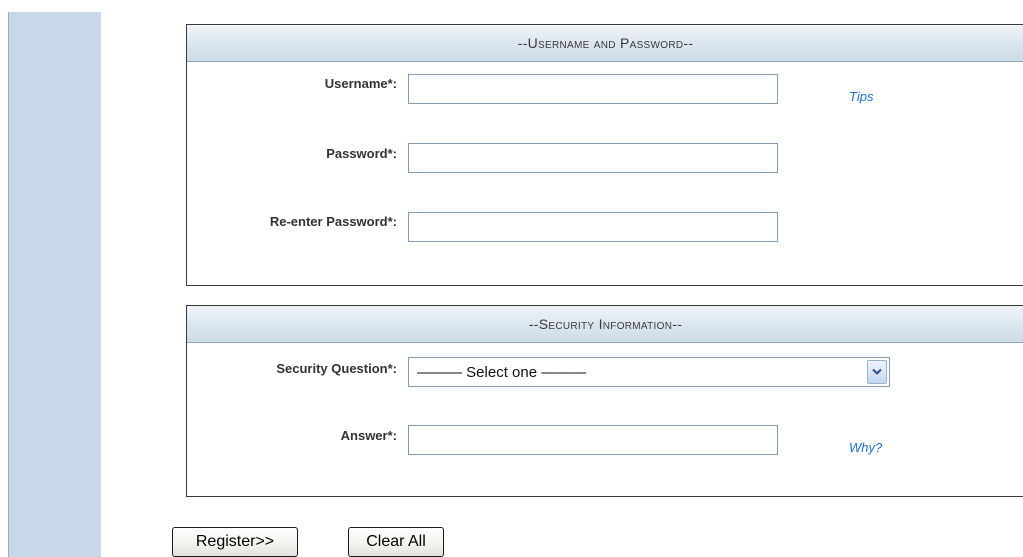  I want to click on reenter-password-input, so click(593, 227).